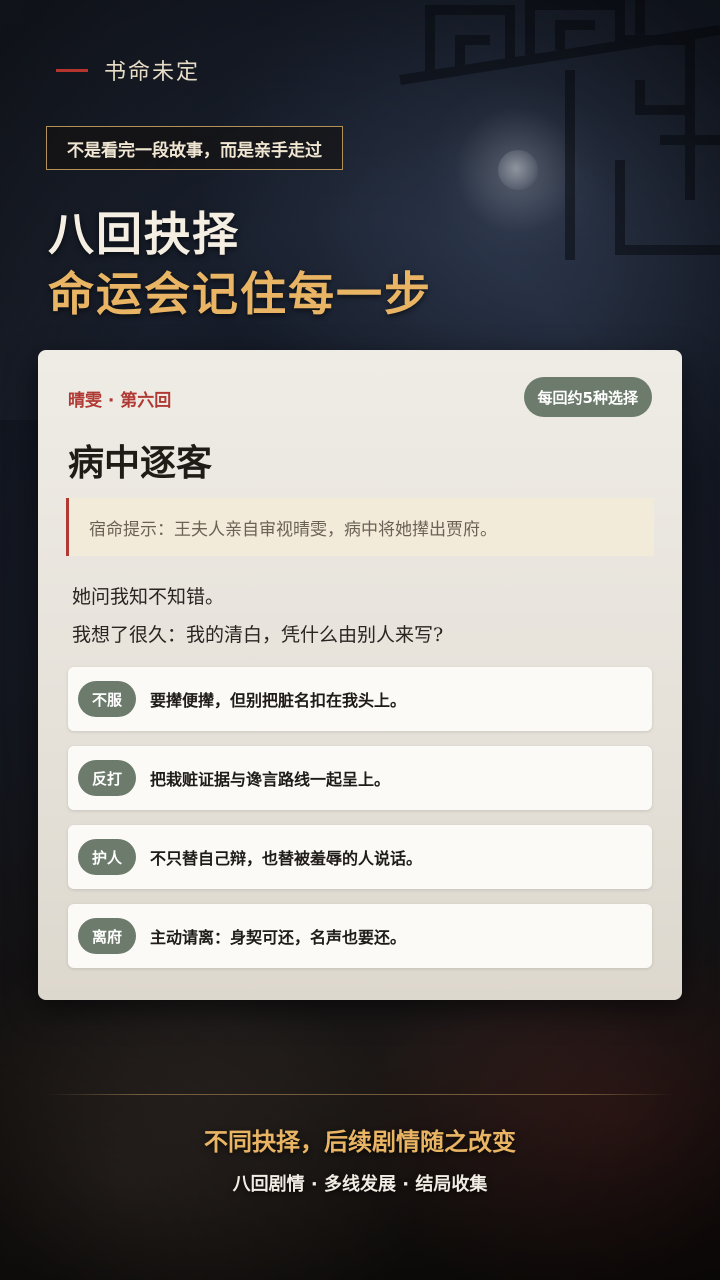 The height and width of the screenshot is (1280, 720). Describe the element at coordinates (518, 170) in the screenshot. I see `moon` at that location.